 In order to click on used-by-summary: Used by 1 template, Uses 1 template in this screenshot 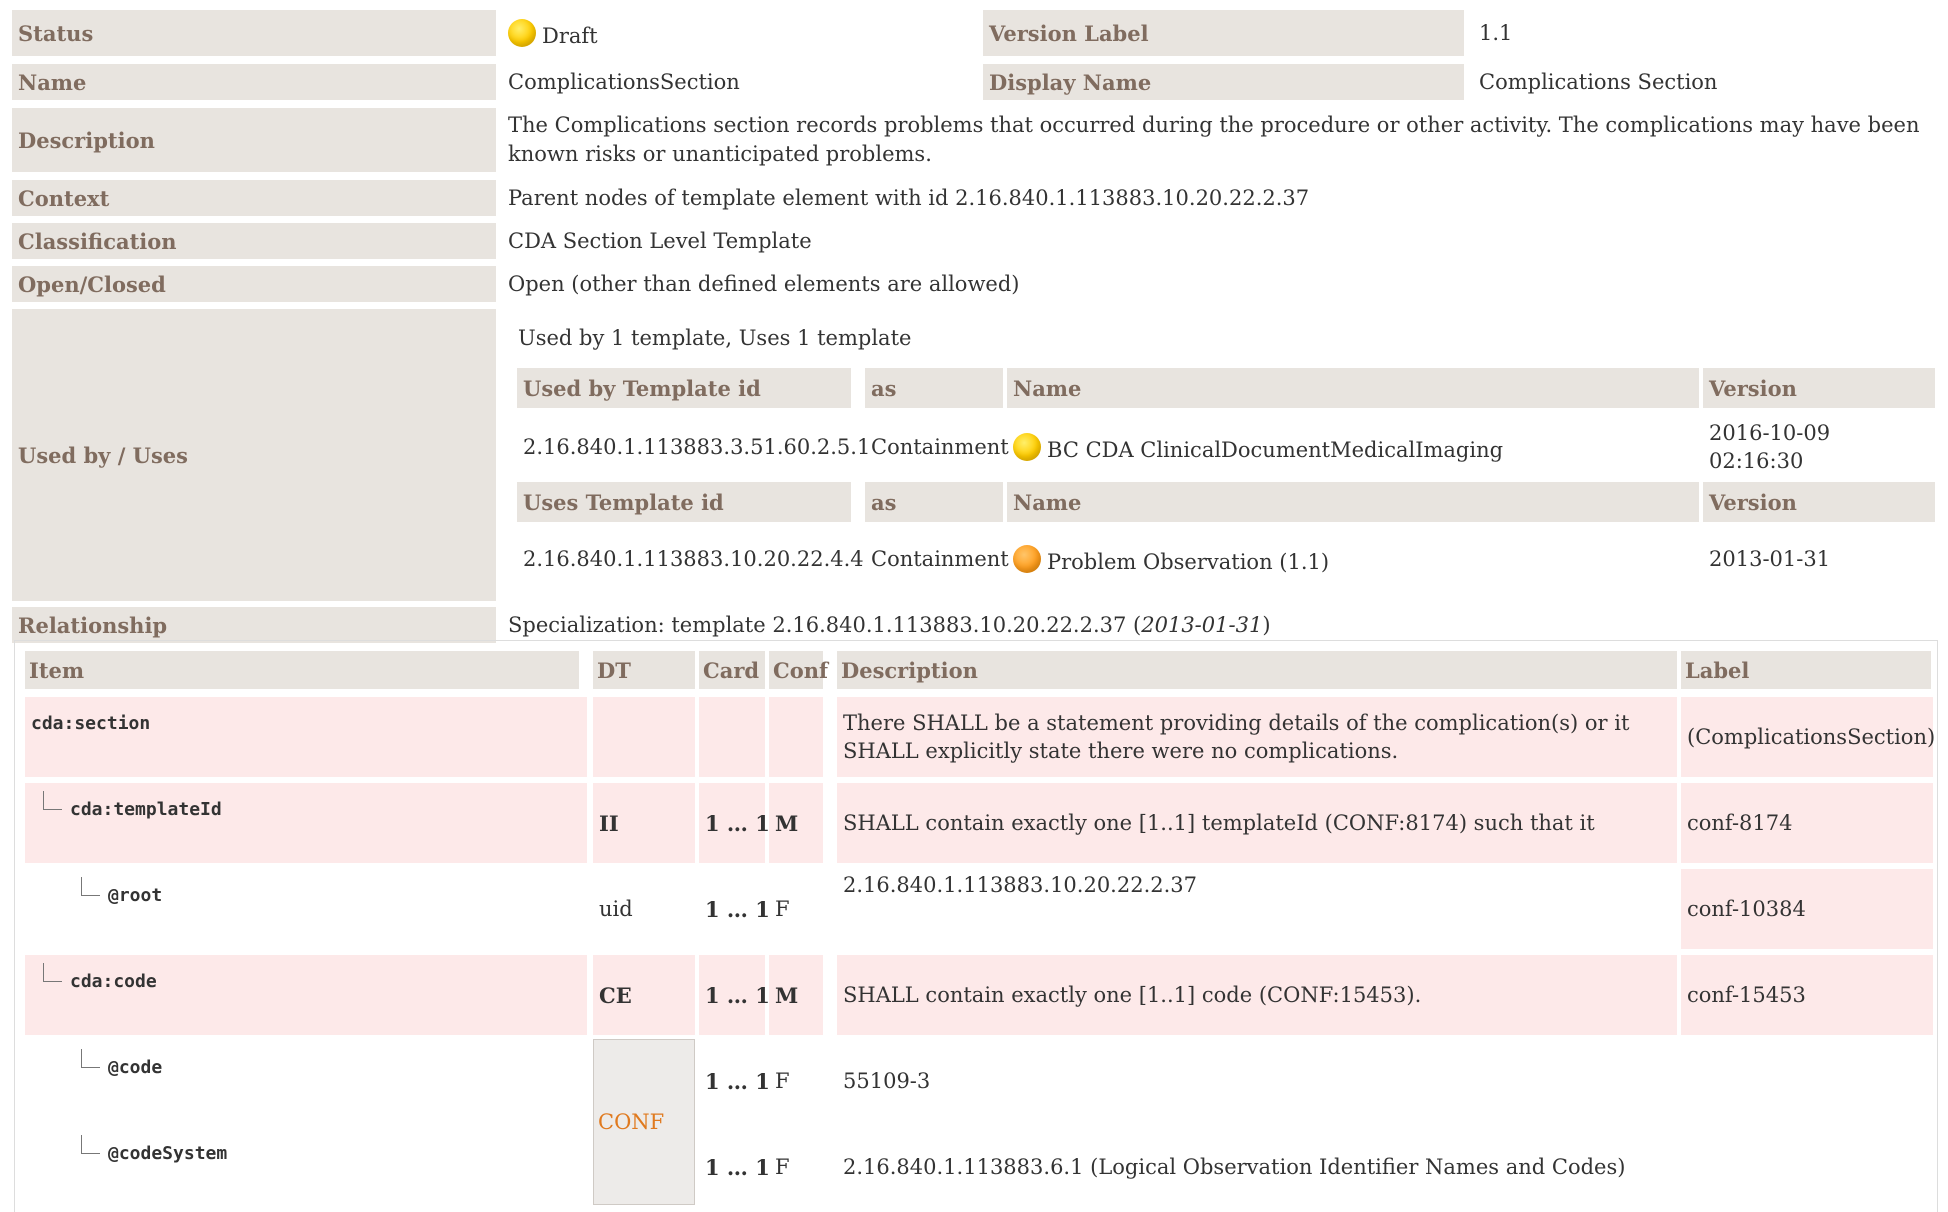, I will do `click(715, 338)`.